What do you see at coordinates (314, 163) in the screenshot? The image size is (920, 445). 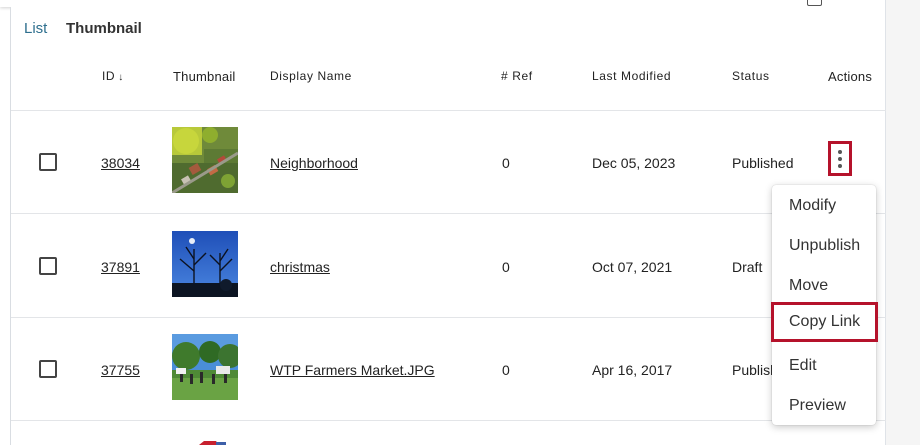 I see `row-display-name-link: Neighborhood` at bounding box center [314, 163].